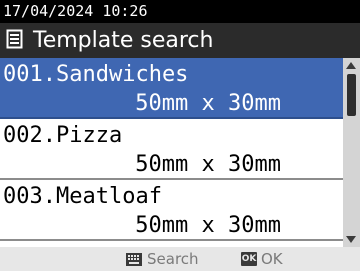 This screenshot has height=271, width=360. I want to click on title-bar: Template search, so click(180, 40).